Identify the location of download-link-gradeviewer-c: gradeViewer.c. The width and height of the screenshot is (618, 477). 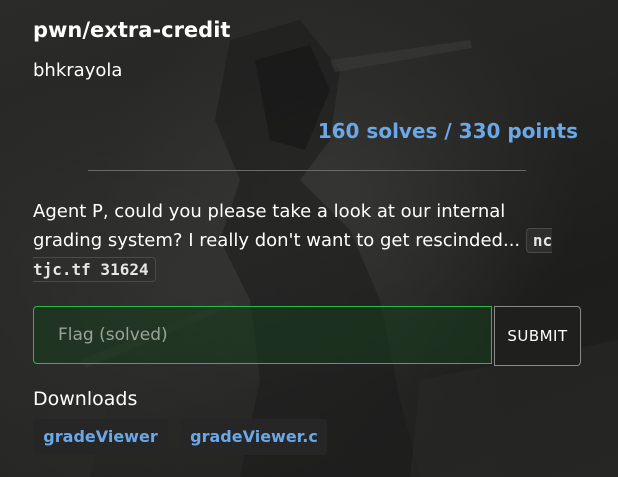
(254, 437).